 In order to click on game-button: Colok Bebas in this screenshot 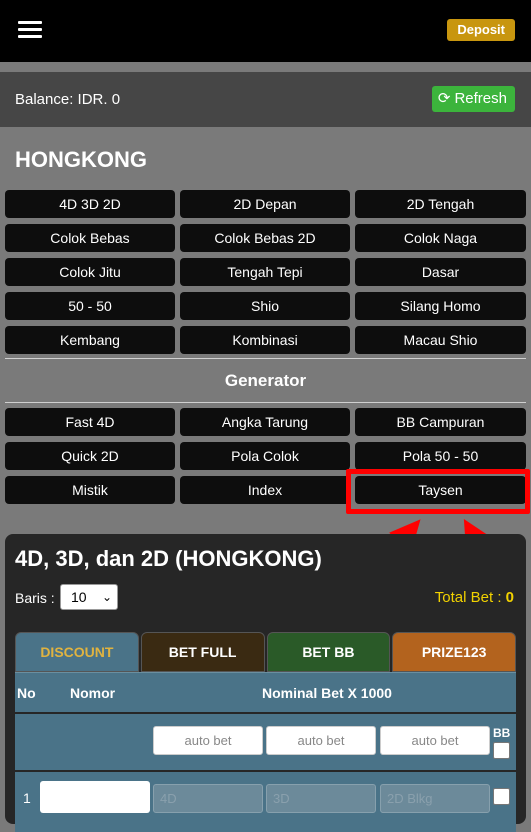, I will do `click(90, 238)`.